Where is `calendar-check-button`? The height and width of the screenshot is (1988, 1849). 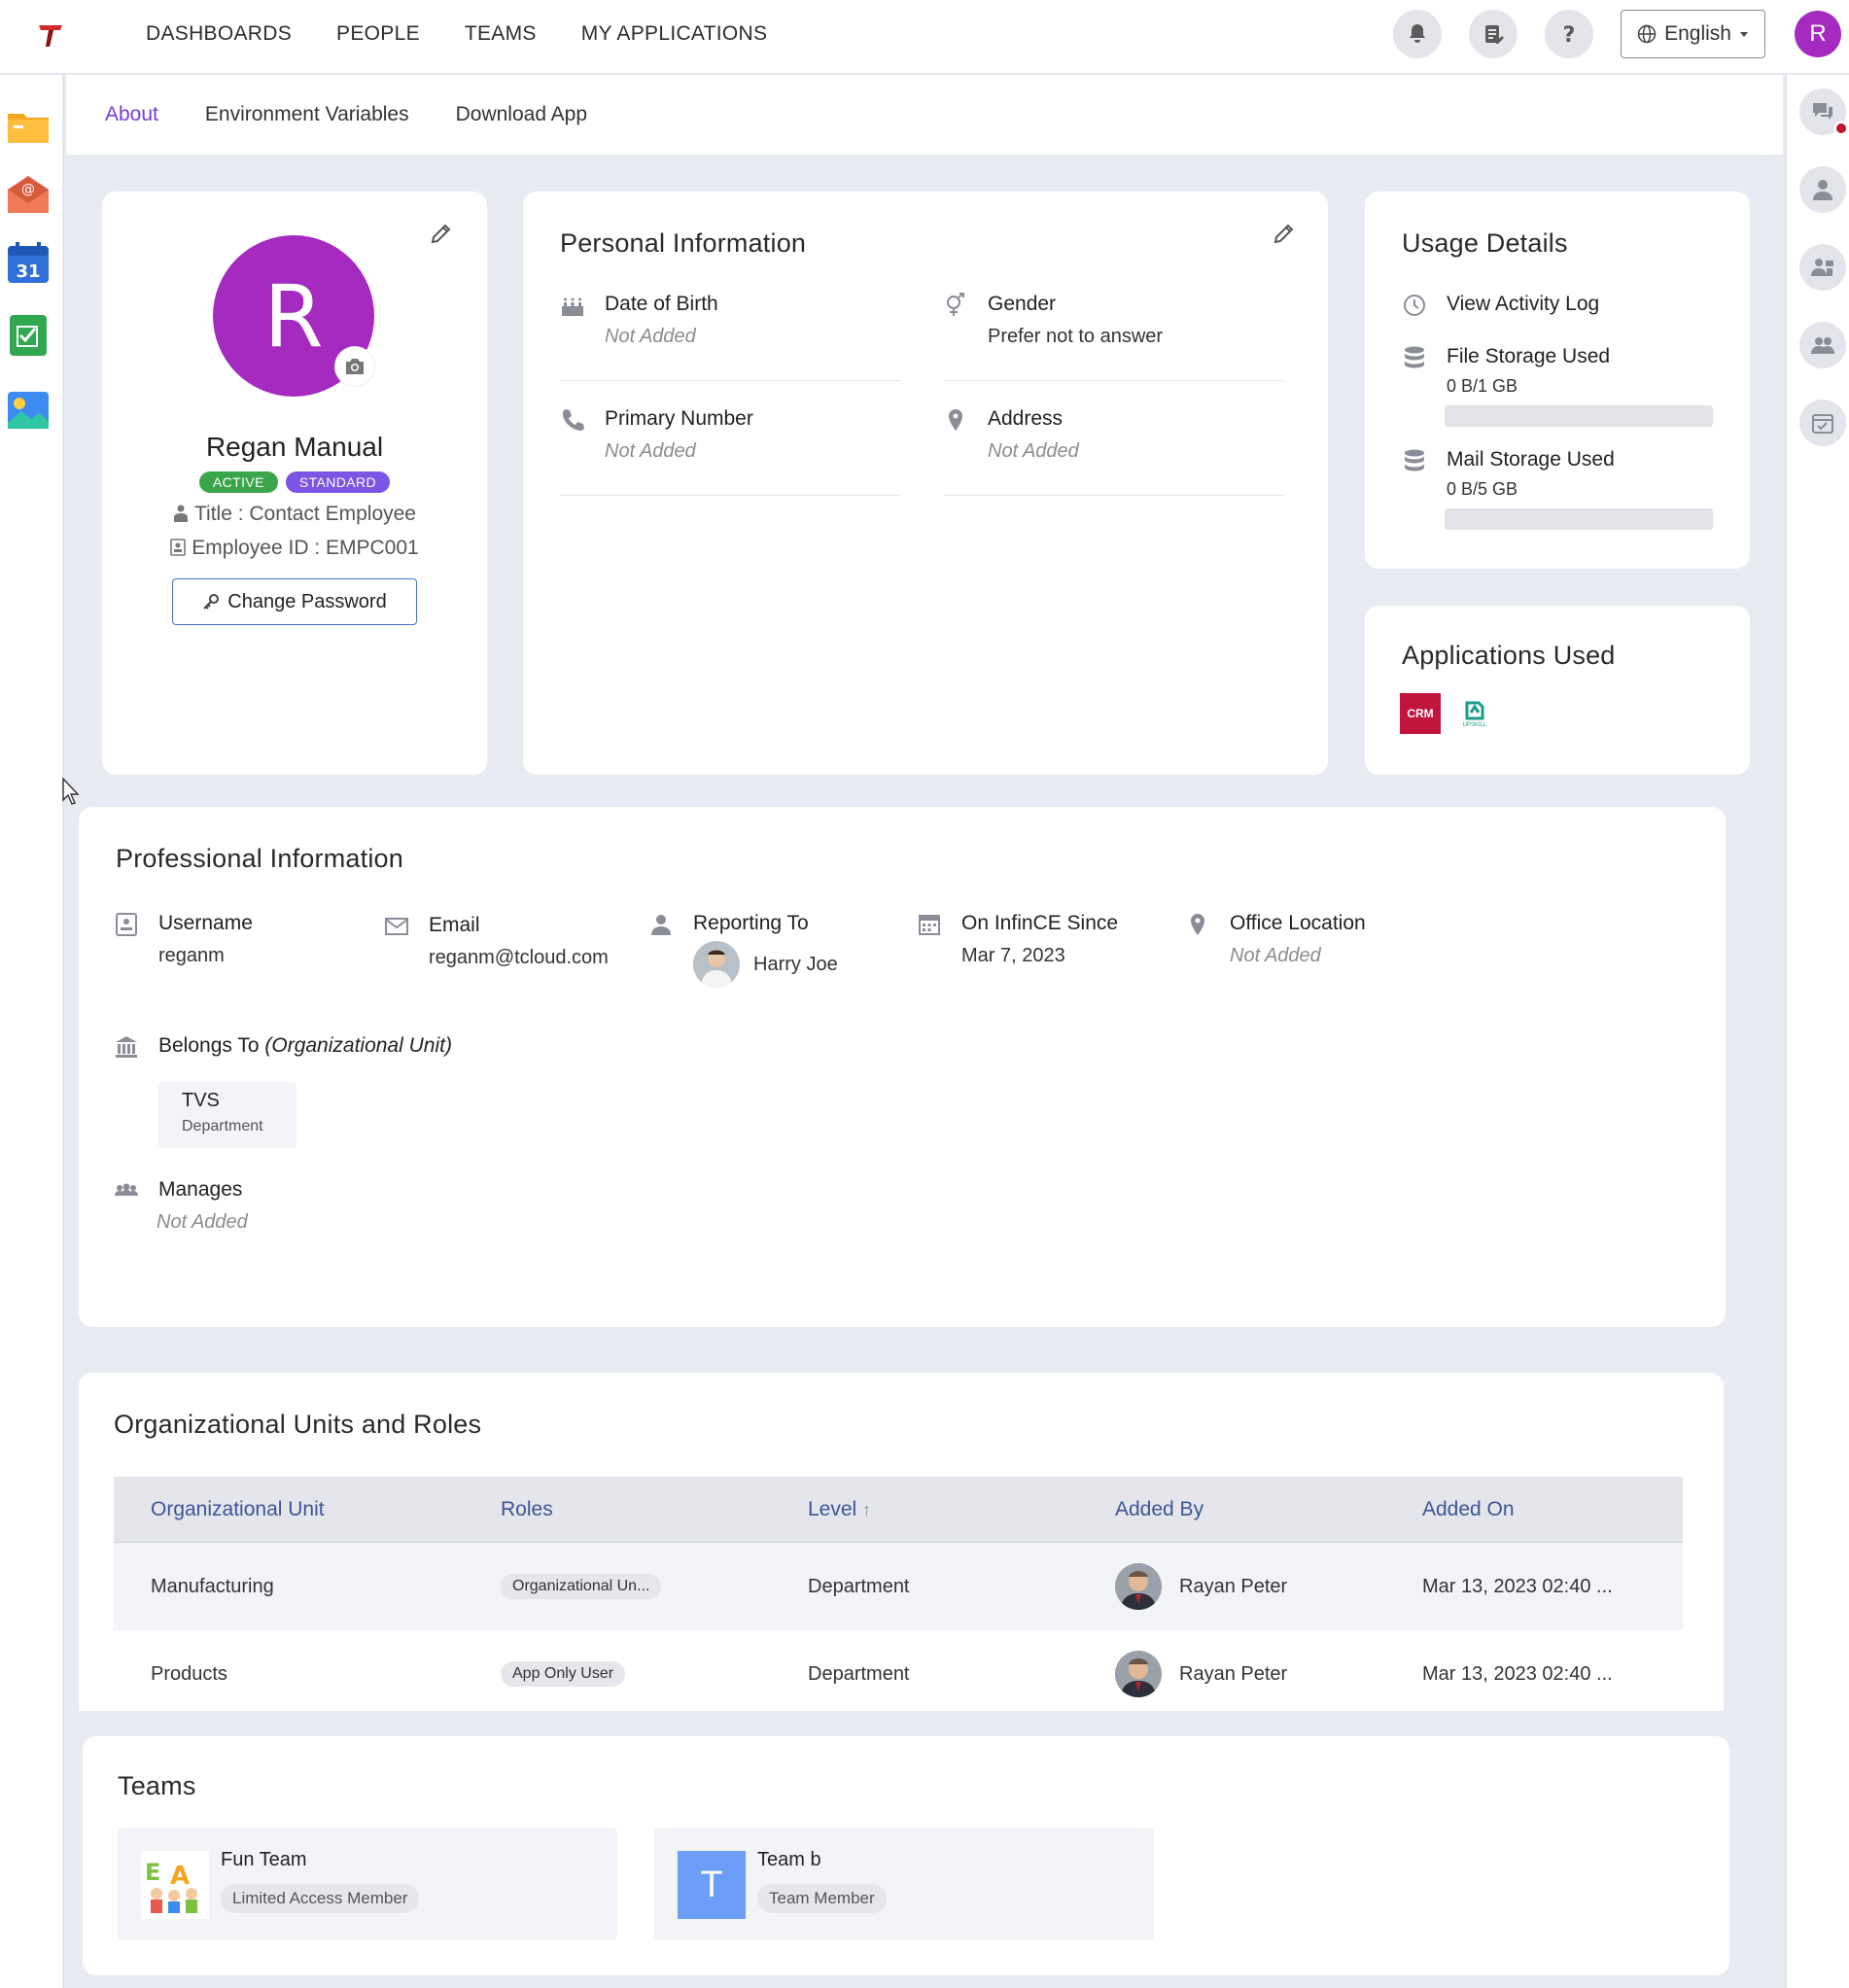
calendar-check-button is located at coordinates (1822, 423).